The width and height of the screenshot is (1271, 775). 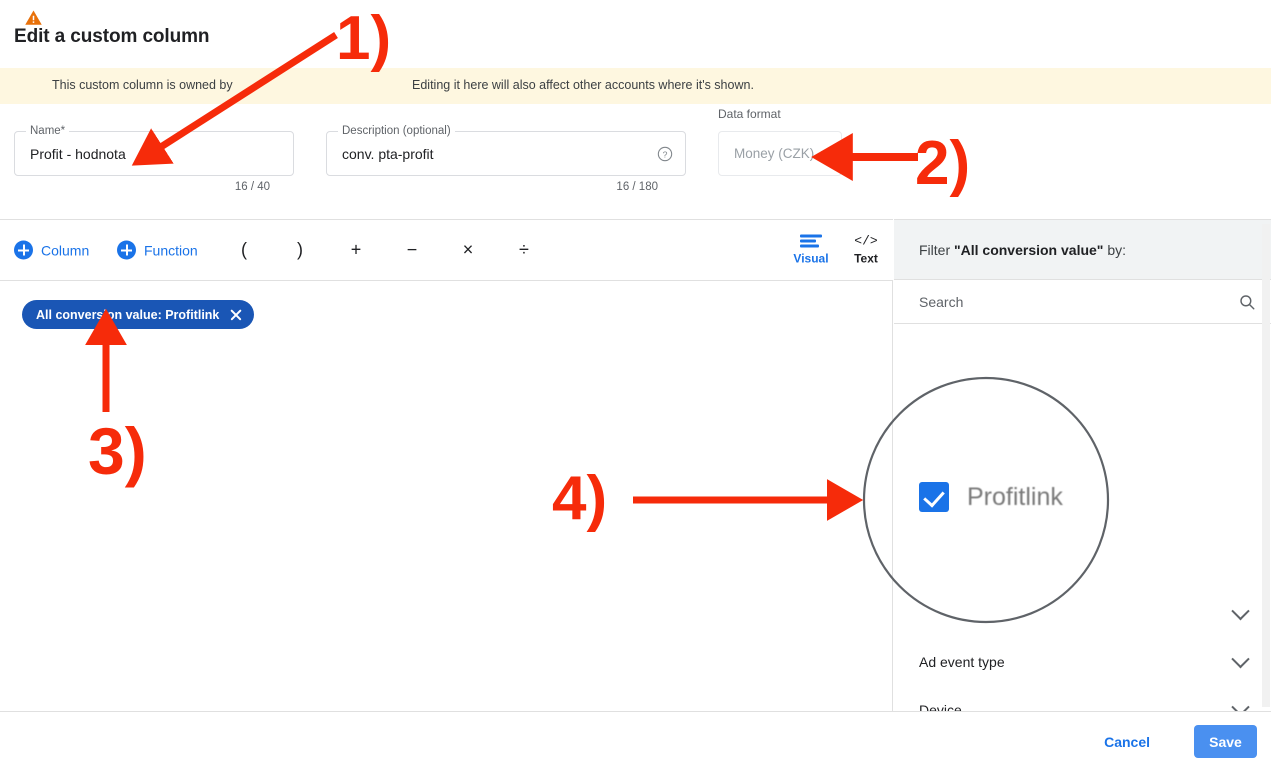 What do you see at coordinates (117, 451) in the screenshot?
I see `annotation-label-3: 3)` at bounding box center [117, 451].